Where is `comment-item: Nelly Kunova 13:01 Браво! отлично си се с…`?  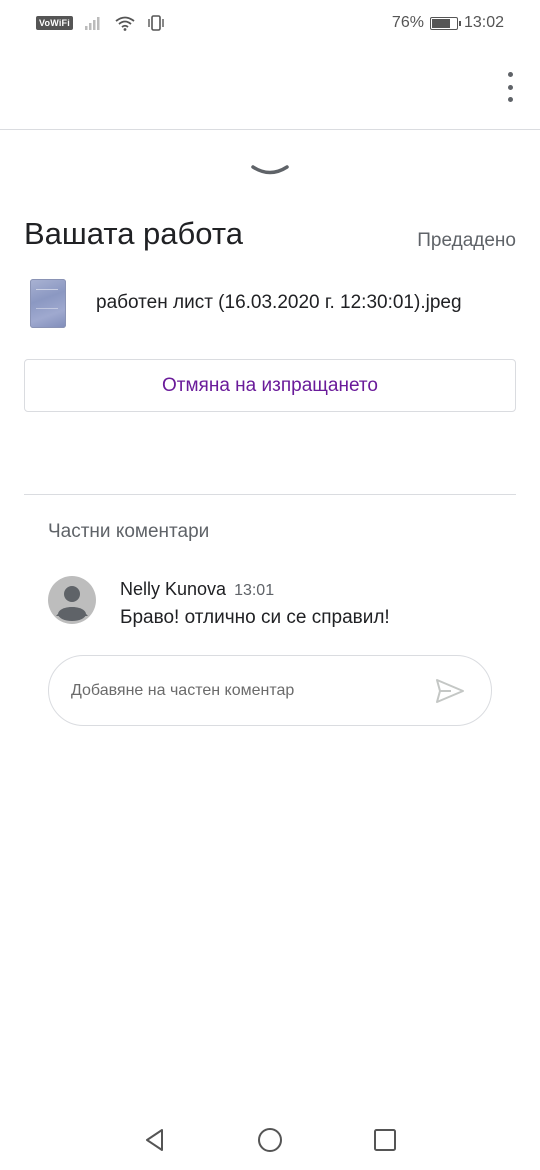 comment-item: Nelly Kunova 13:01 Браво! отлично си се с… is located at coordinates (278, 606).